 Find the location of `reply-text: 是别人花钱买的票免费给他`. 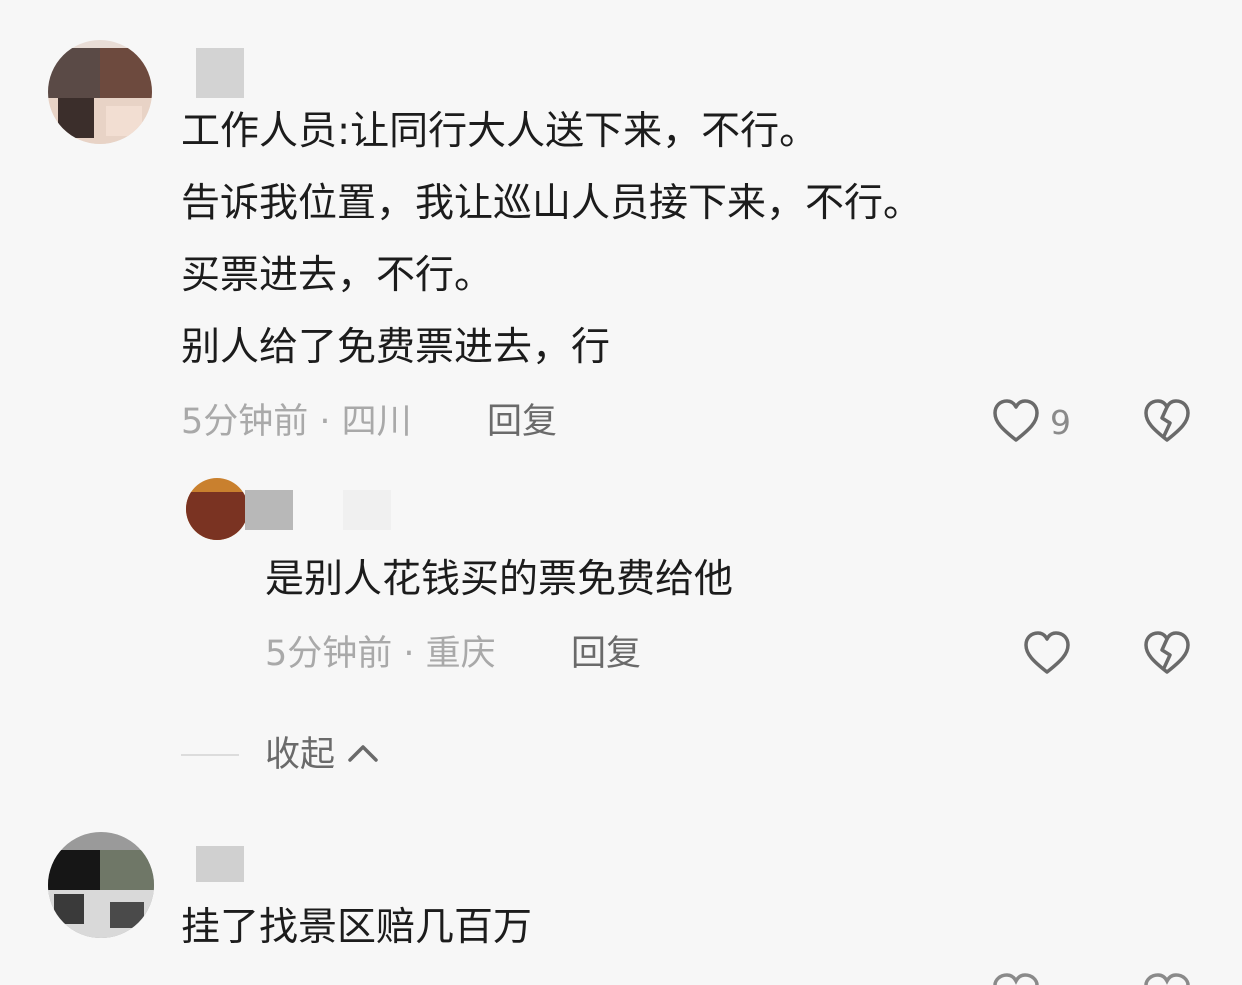

reply-text: 是别人花钱买的票免费给他 is located at coordinates (499, 579).